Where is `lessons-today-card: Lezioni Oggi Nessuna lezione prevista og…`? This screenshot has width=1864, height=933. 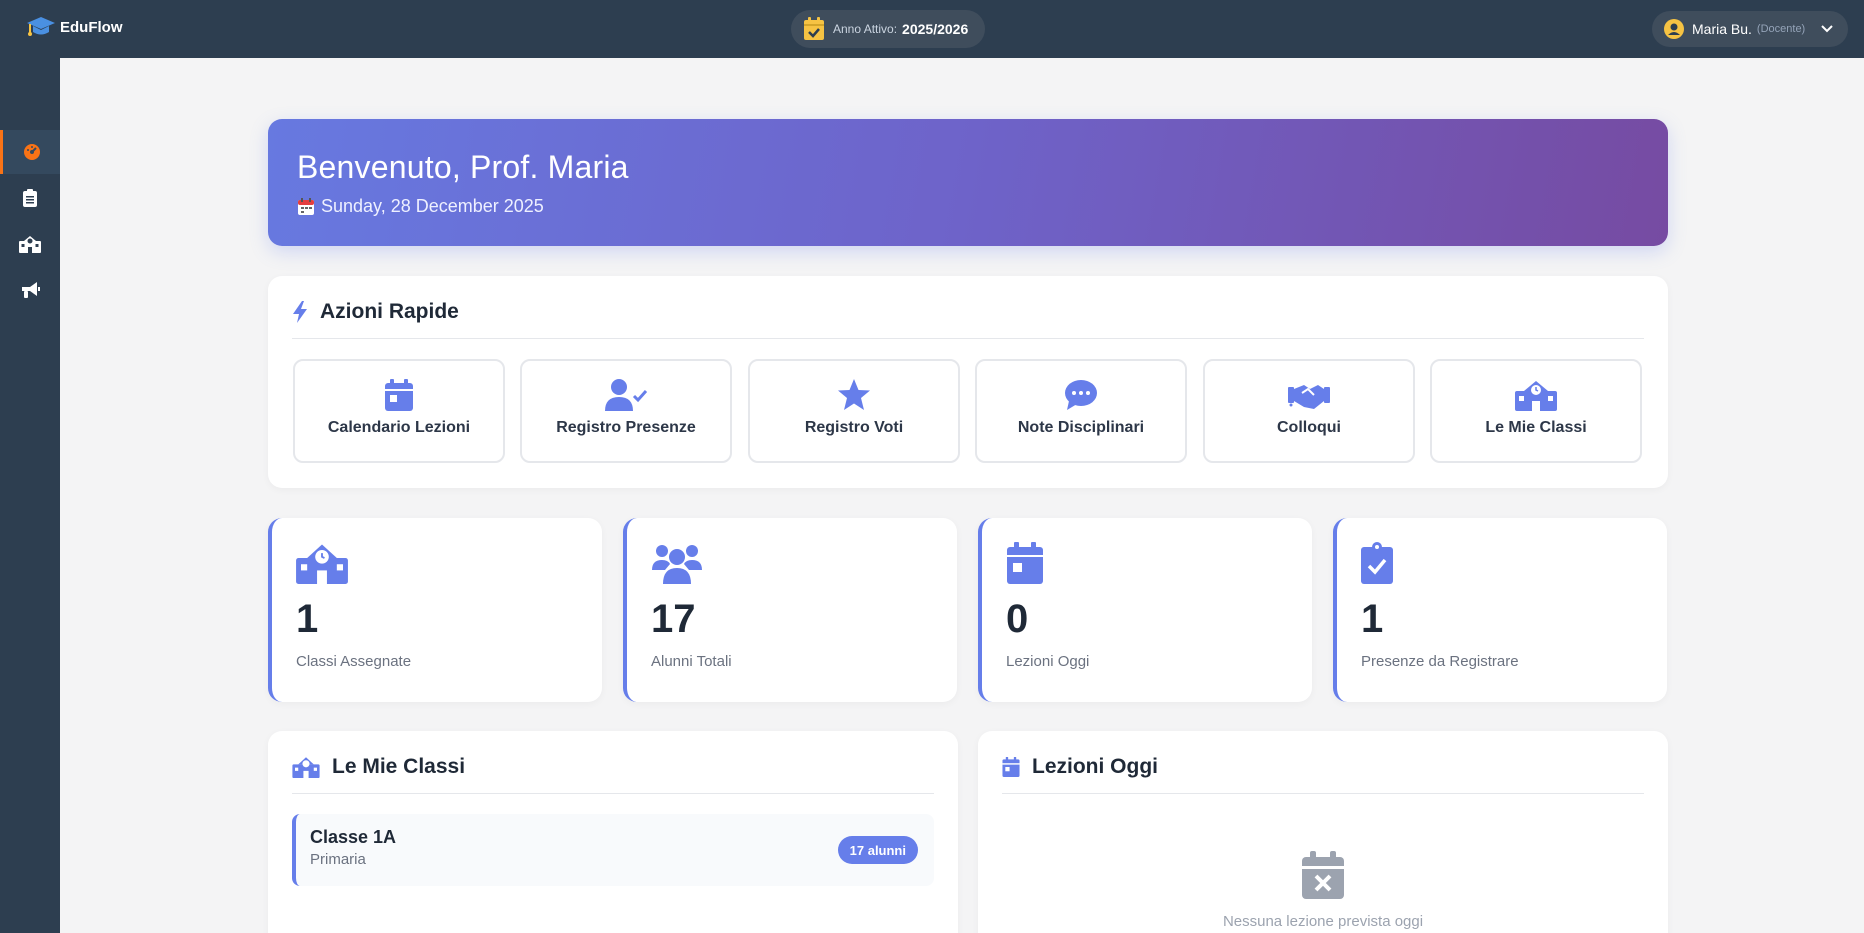
lessons-today-card: Lezioni Oggi Nessuna lezione prevista og… is located at coordinates (1323, 832).